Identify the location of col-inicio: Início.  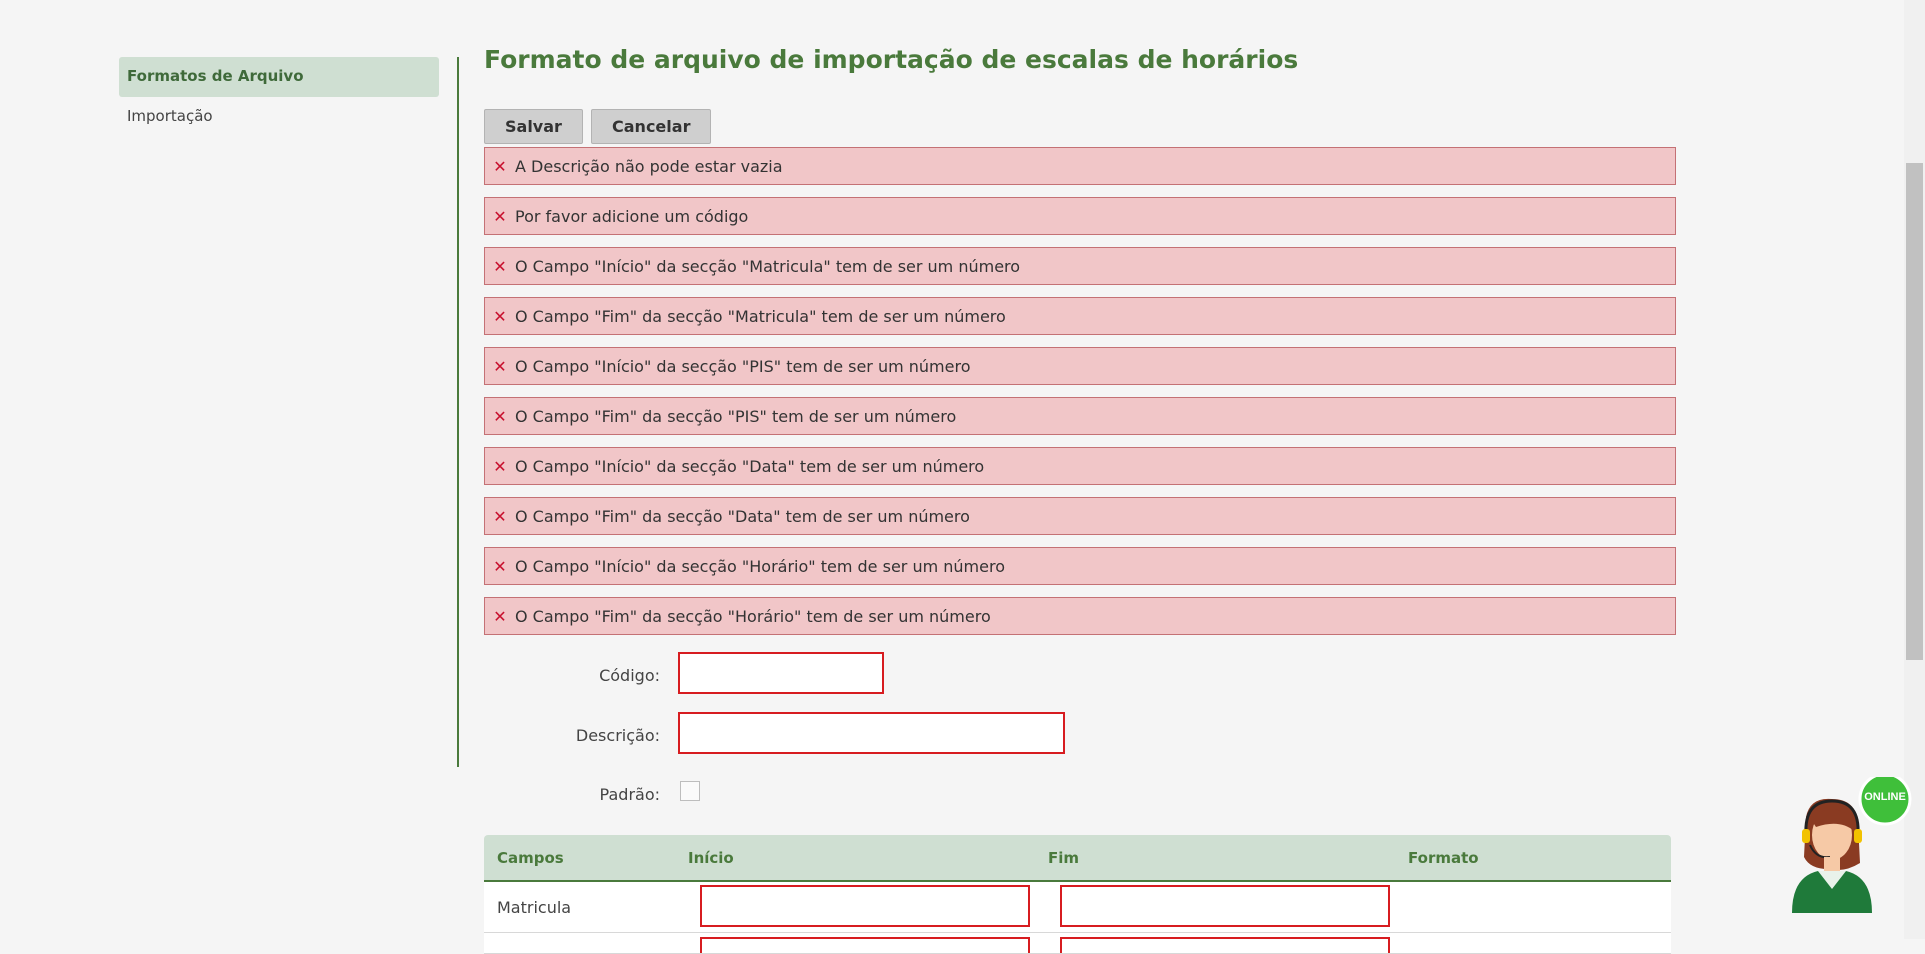
(711, 857).